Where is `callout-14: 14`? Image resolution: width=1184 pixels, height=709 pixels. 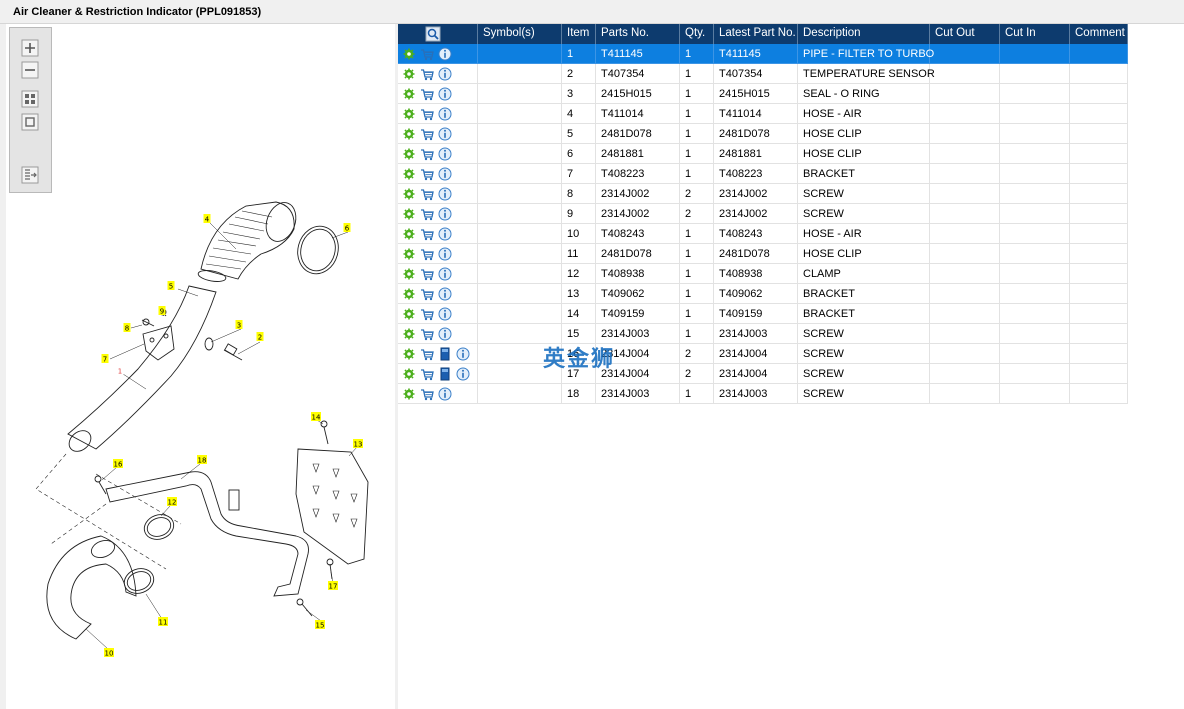 callout-14: 14 is located at coordinates (316, 417).